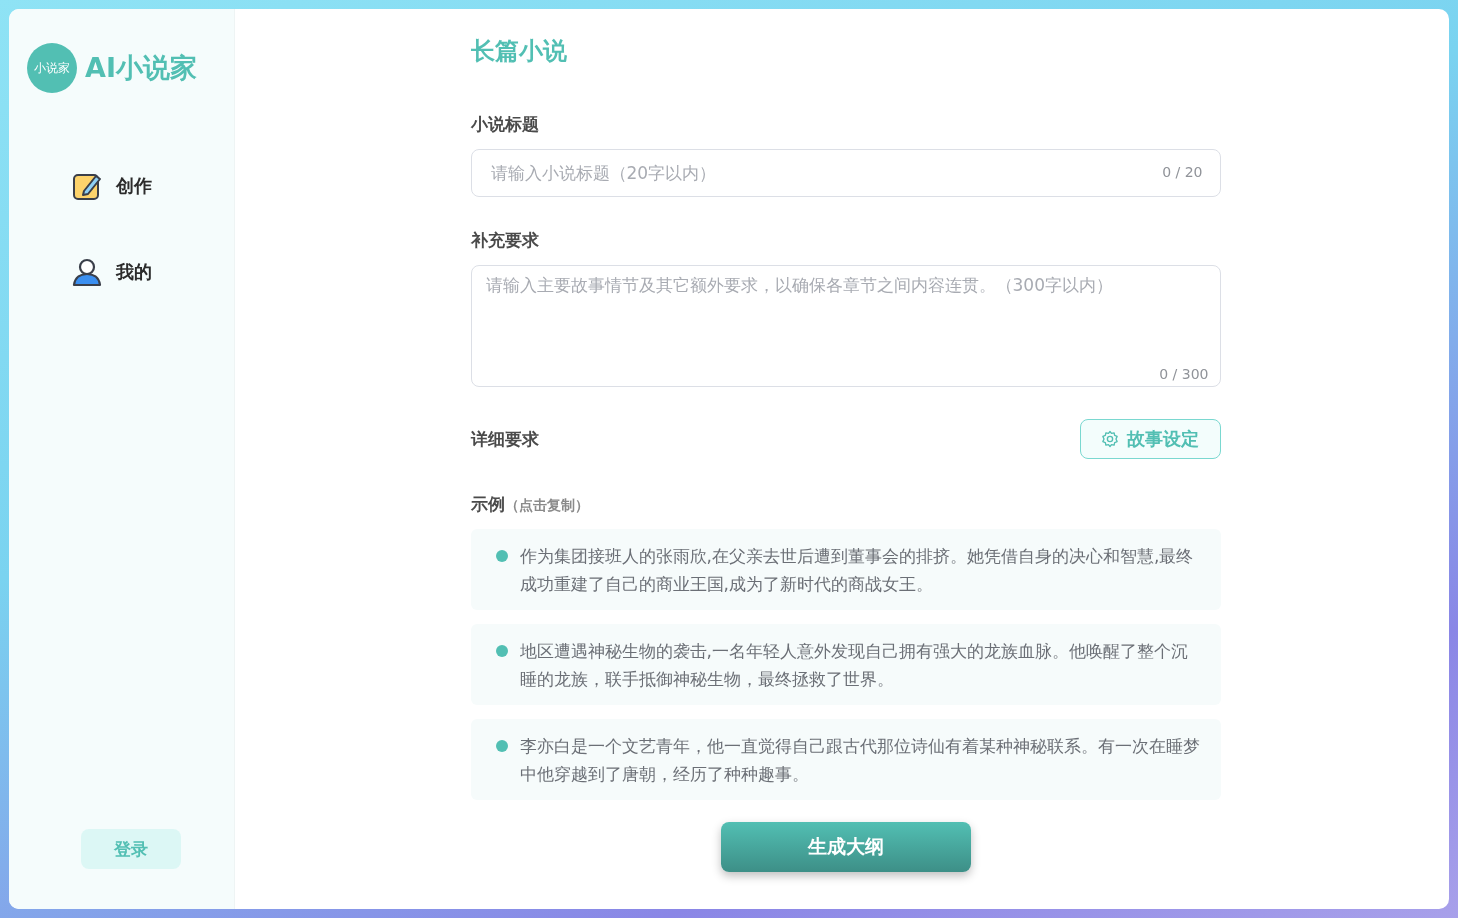 The width and height of the screenshot is (1458, 918). I want to click on logo-badge: 小说家, so click(52, 68).